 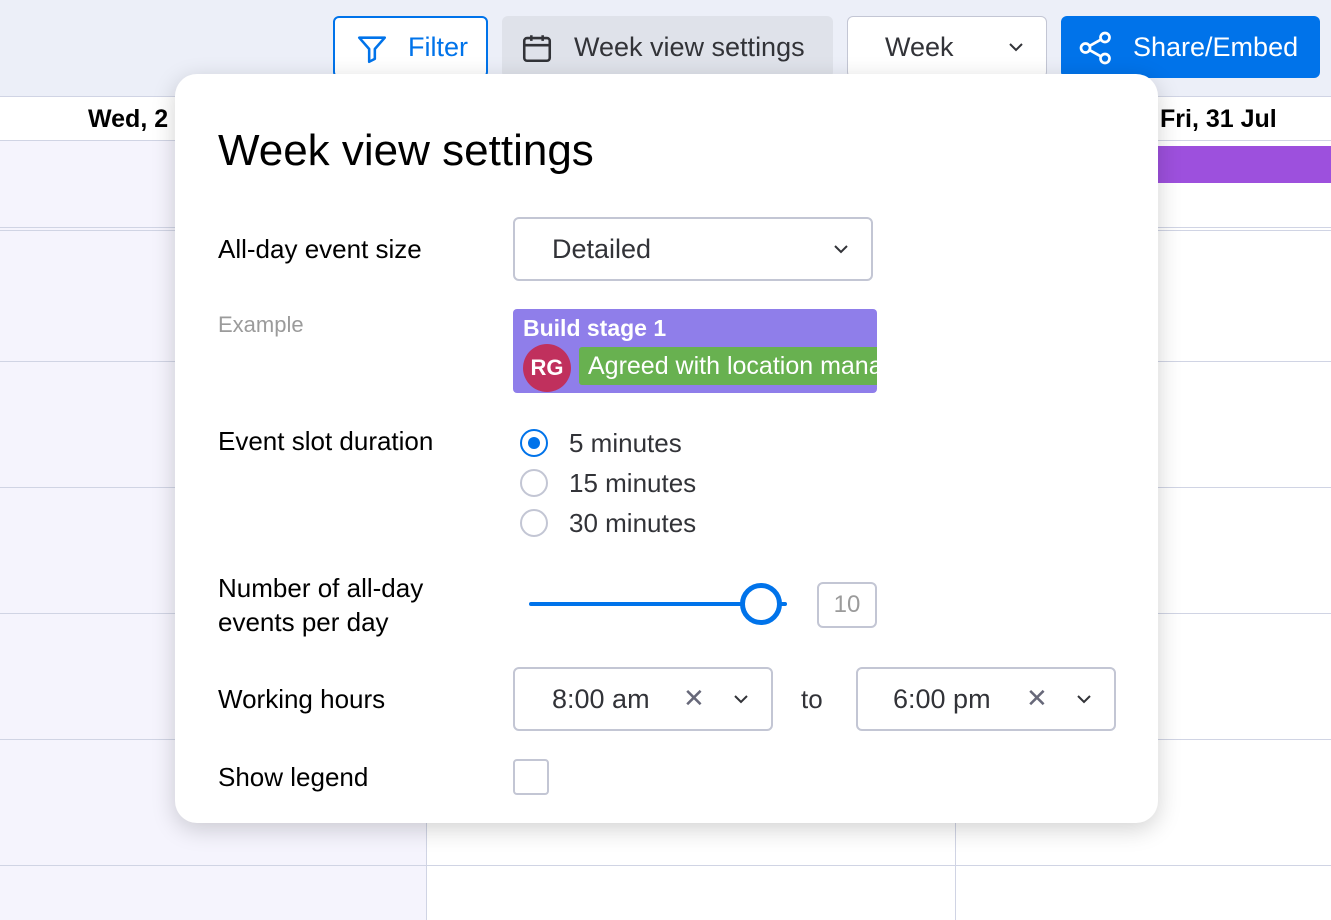 I want to click on week-view-settings-button: Week view settings, so click(x=667, y=47).